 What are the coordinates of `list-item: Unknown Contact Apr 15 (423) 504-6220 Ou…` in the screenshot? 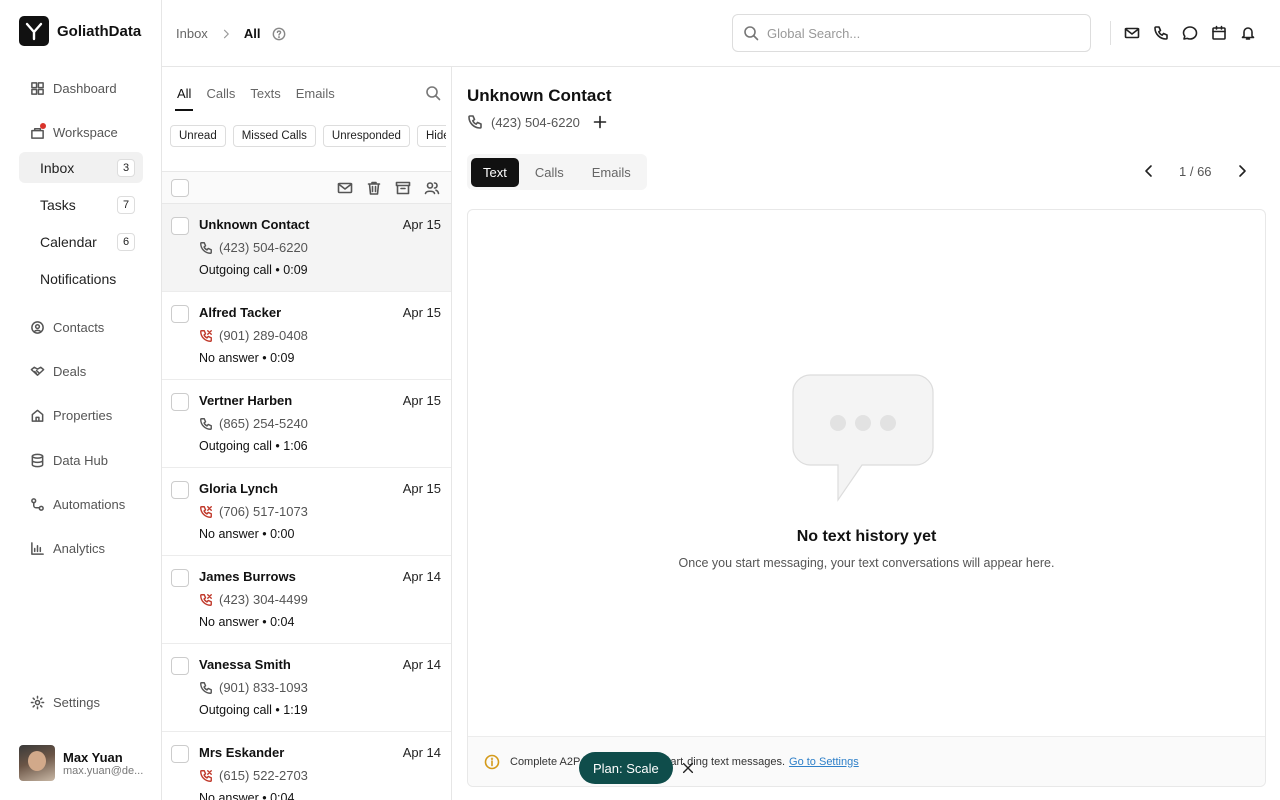 It's located at (306, 248).